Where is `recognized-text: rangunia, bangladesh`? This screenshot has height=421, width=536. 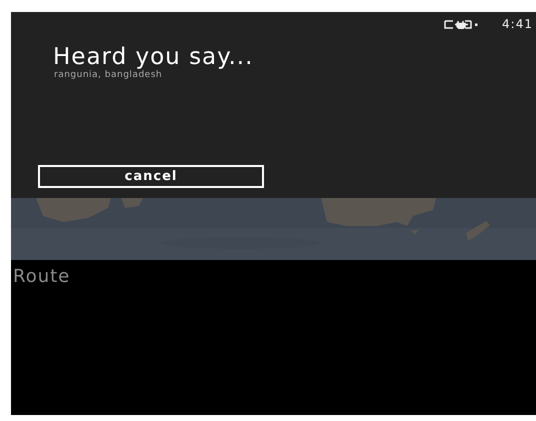
recognized-text: rangunia, bangladesh is located at coordinates (109, 75).